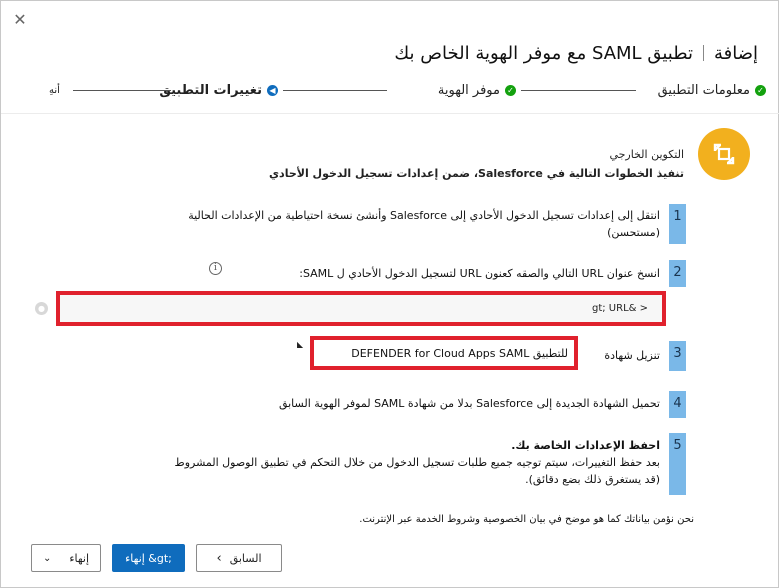 The height and width of the screenshot is (588, 779). Describe the element at coordinates (677, 404) in the screenshot. I see `step-number-badge: 4` at that location.